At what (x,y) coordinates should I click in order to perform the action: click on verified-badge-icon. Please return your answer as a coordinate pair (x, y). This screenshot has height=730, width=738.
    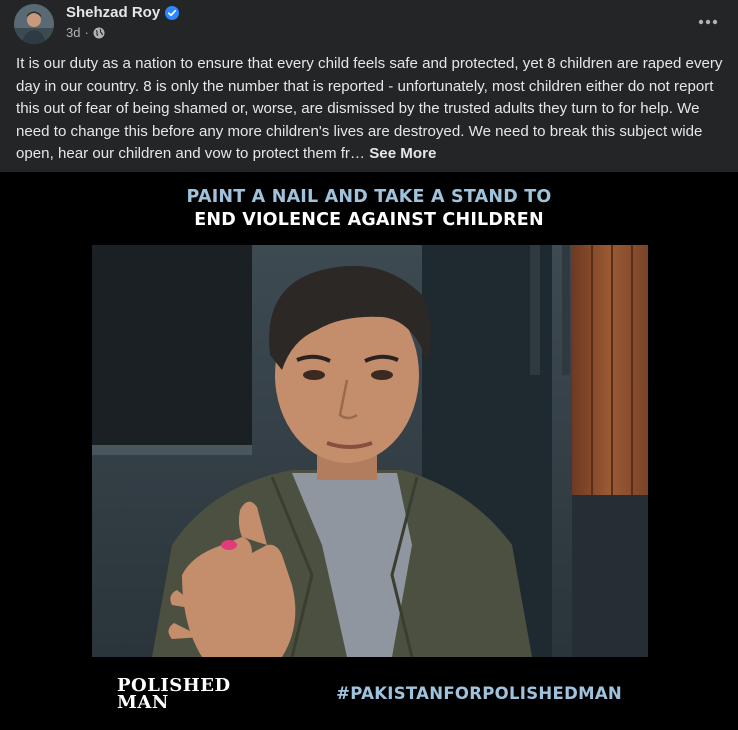
    Looking at the image, I should click on (172, 12).